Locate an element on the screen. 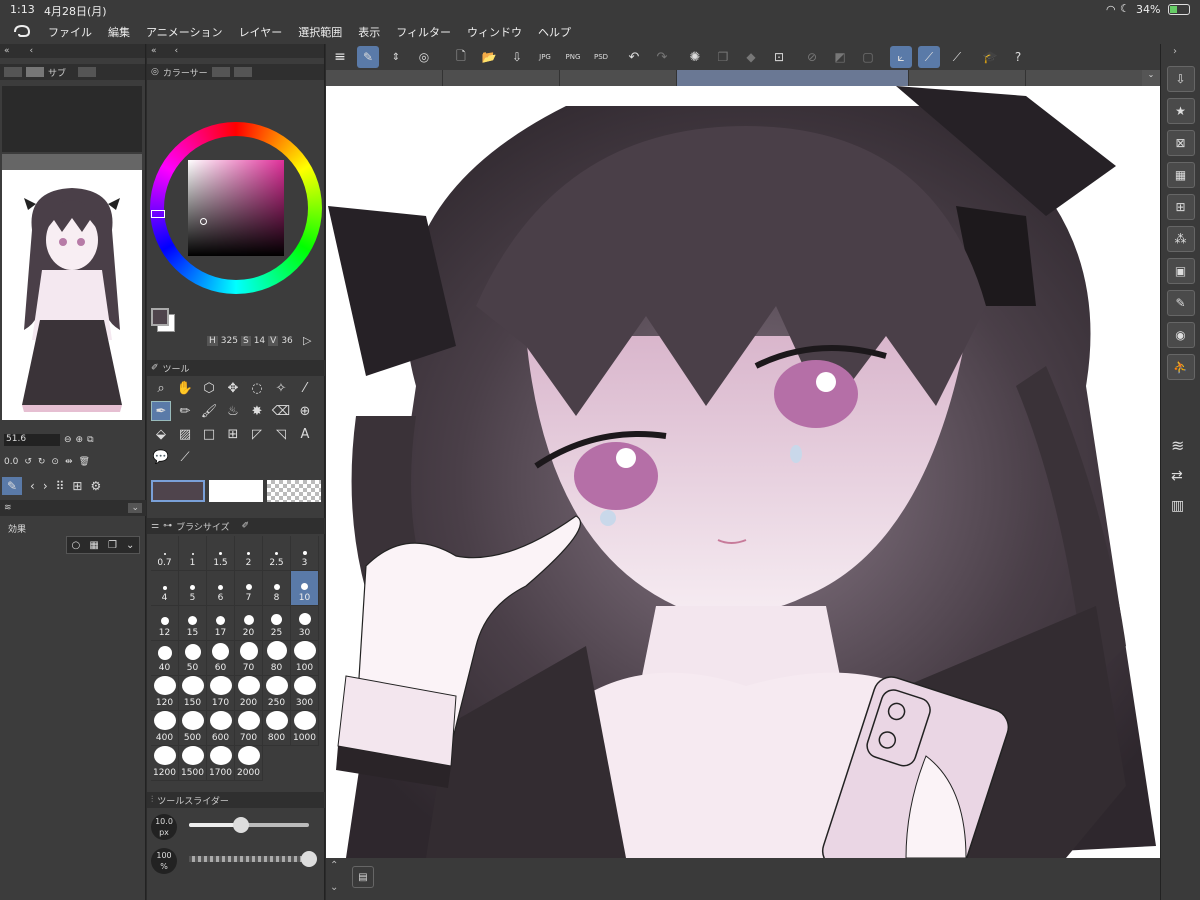 This screenshot has width=1200, height=900. rotate-input: 0.0 is located at coordinates (11, 462).